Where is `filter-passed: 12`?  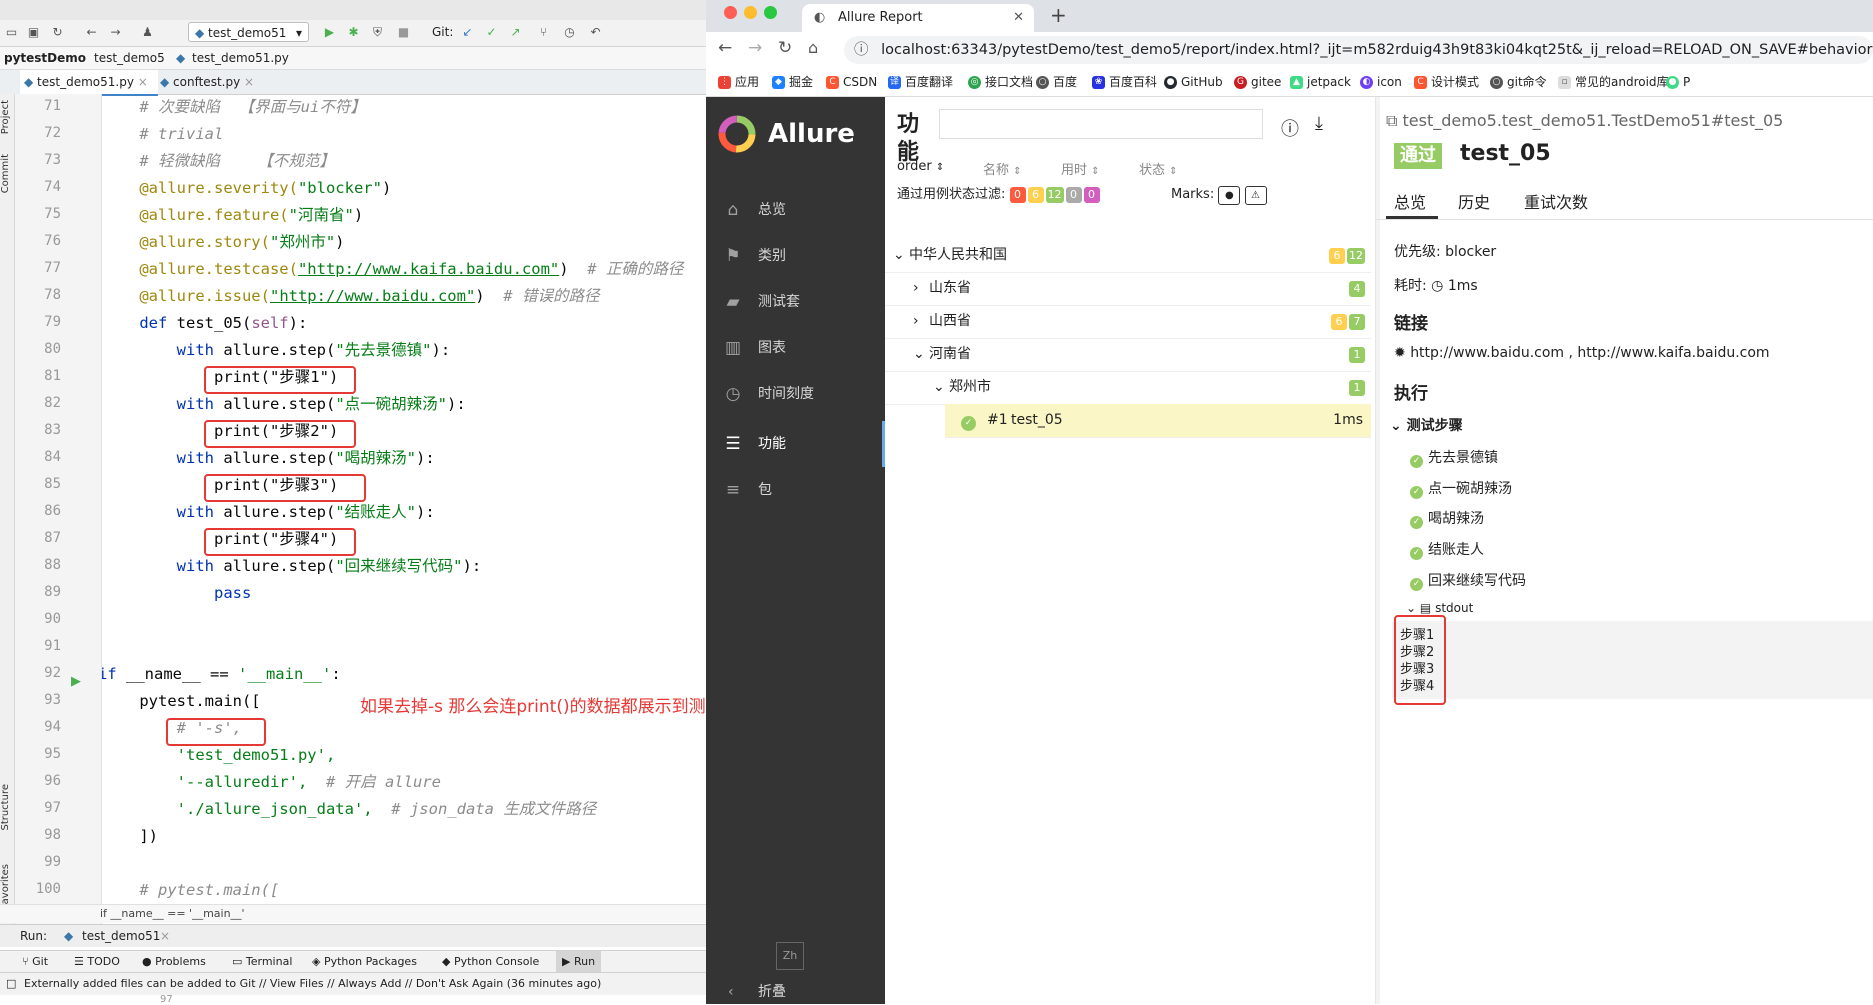 filter-passed: 12 is located at coordinates (1054, 195).